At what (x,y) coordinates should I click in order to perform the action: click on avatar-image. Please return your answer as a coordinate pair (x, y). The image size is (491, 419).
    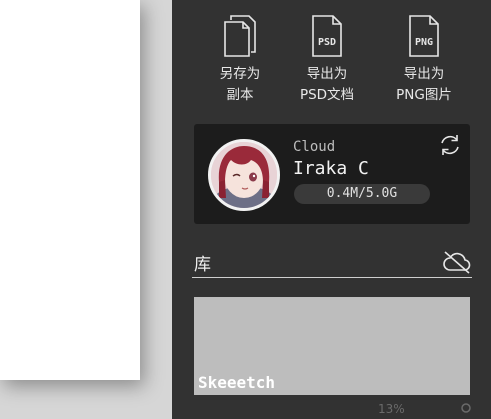
    Looking at the image, I should click on (244, 175).